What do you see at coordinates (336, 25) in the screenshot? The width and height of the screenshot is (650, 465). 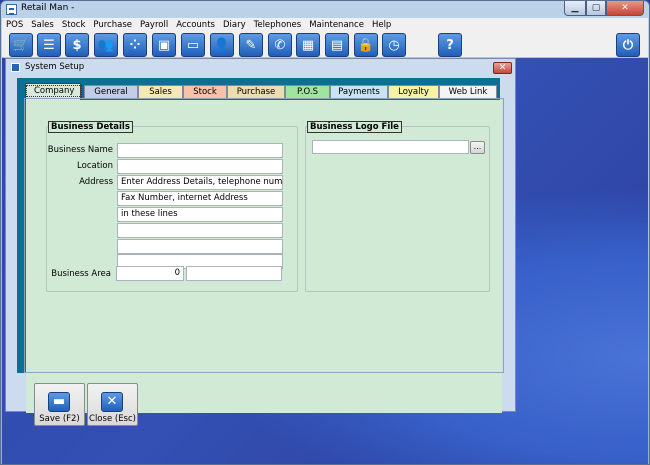 I see `menu-maintenance: Maintenance` at bounding box center [336, 25].